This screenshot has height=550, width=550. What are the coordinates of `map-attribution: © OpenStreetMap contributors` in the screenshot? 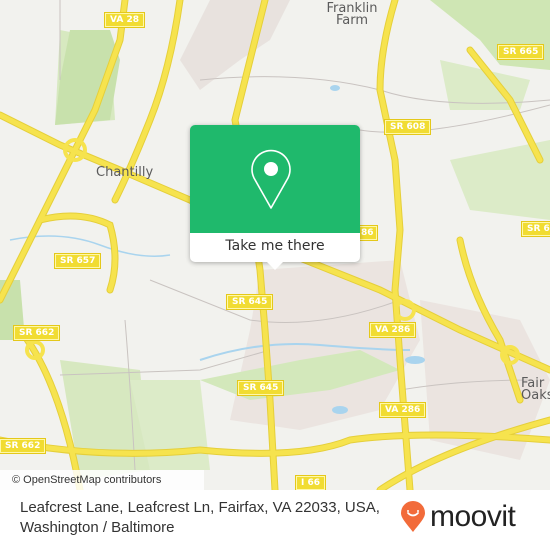 It's located at (102, 480).